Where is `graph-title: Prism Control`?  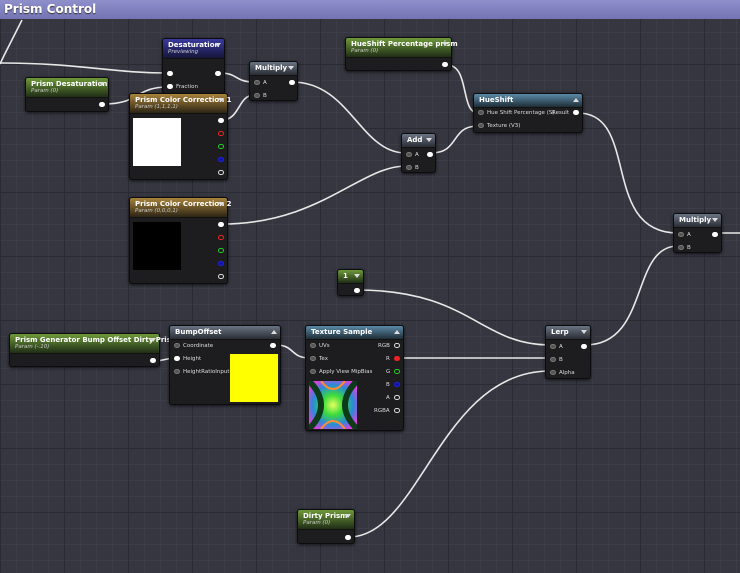
graph-title: Prism Control is located at coordinates (50, 9).